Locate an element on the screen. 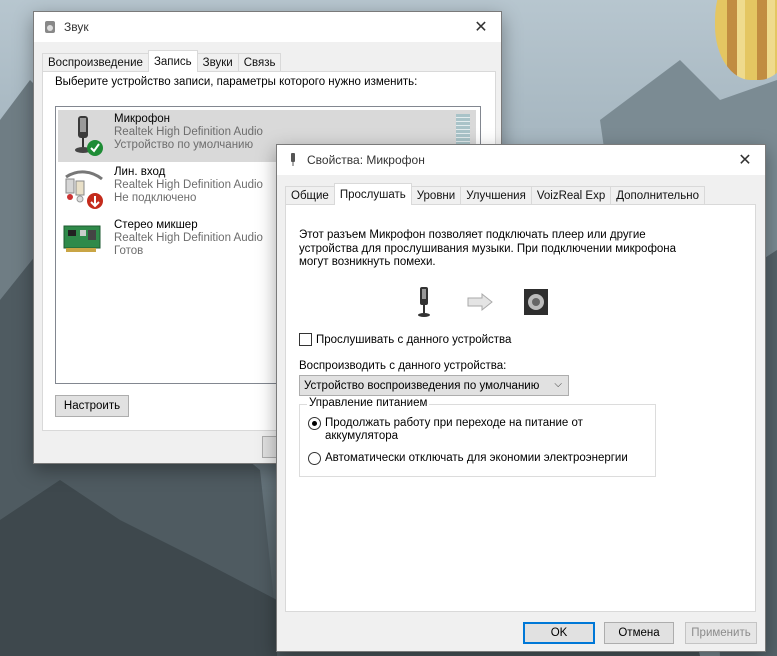 The width and height of the screenshot is (777, 656). listen-checkbox-row: Прослушивать с данного устройства is located at coordinates (405, 339).